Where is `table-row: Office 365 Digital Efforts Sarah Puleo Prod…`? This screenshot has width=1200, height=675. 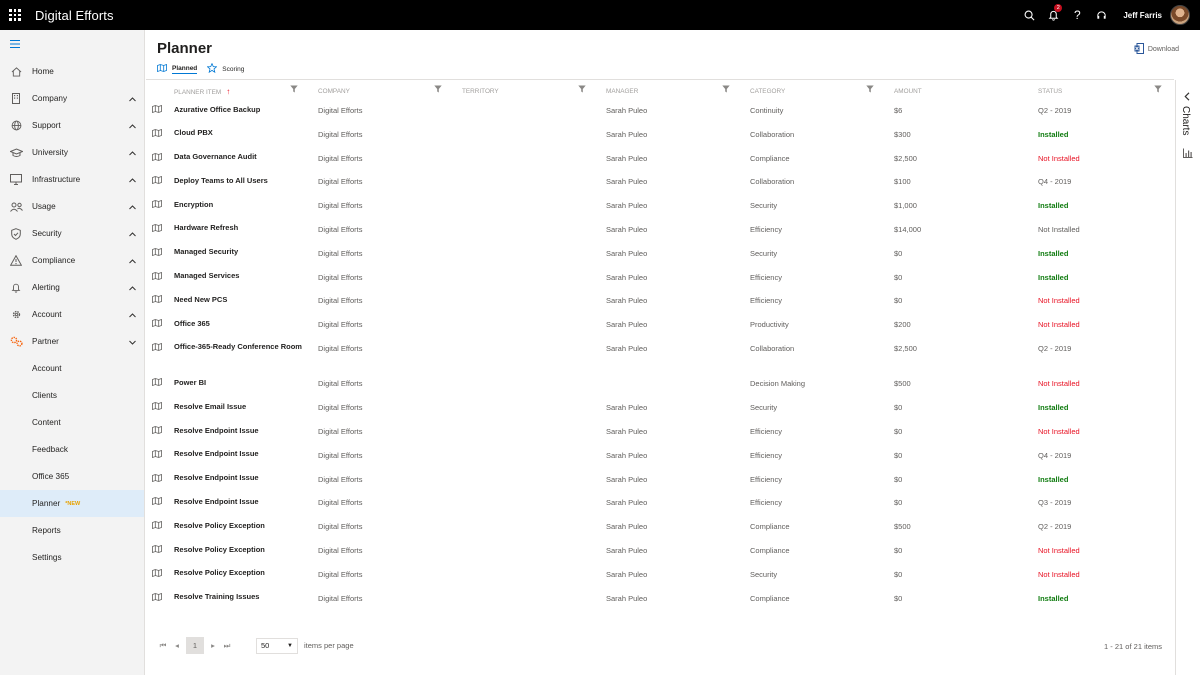 table-row: Office 365 Digital Efforts Sarah Puleo Prod… is located at coordinates (660, 326).